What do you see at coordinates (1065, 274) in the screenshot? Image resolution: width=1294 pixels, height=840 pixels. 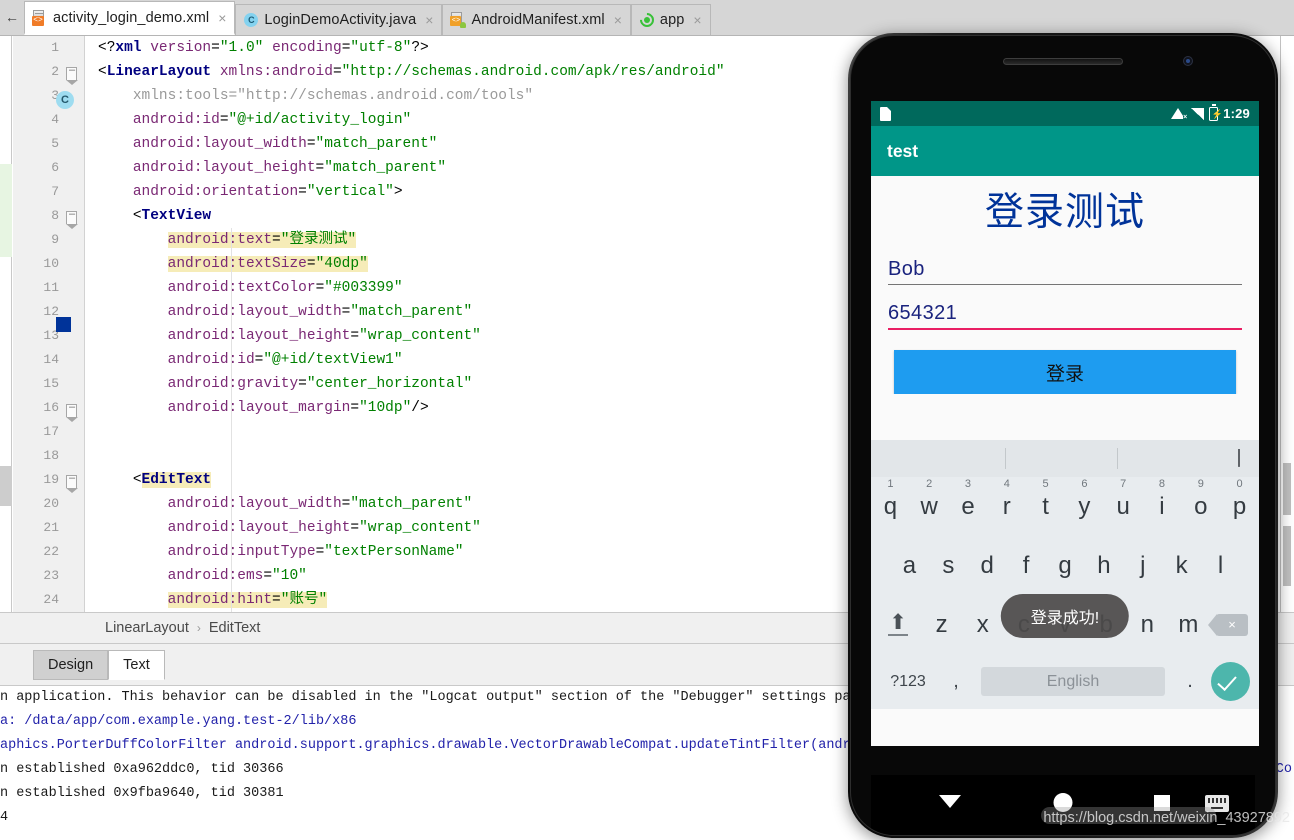 I see `username-field: Bob` at bounding box center [1065, 274].